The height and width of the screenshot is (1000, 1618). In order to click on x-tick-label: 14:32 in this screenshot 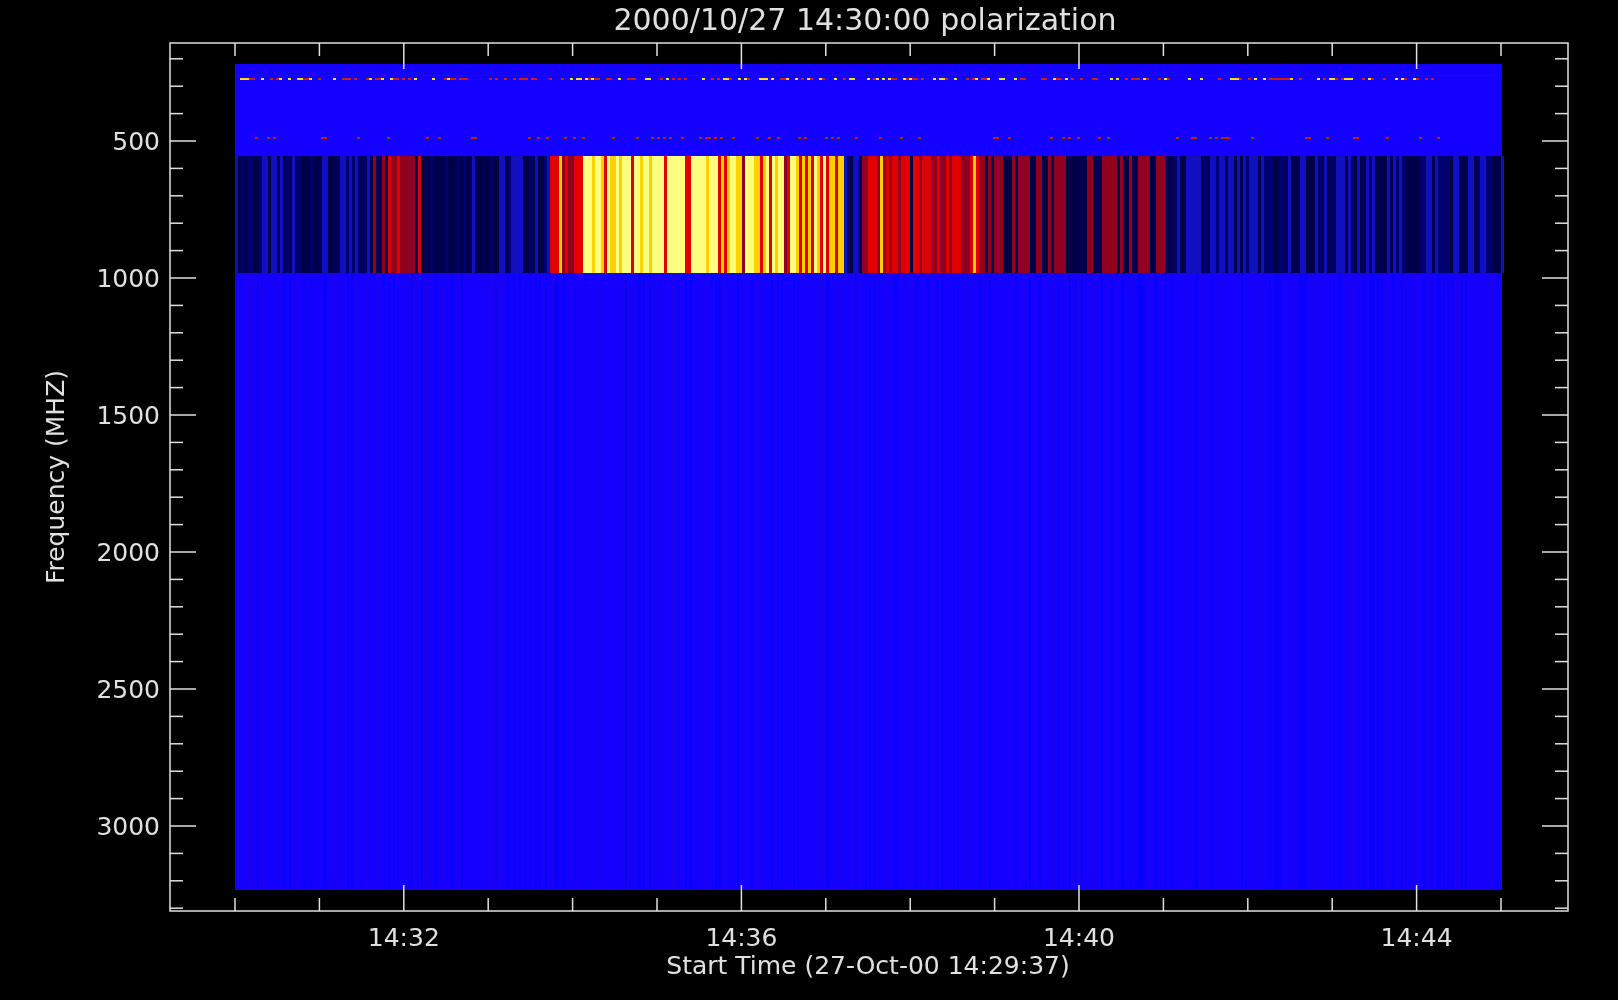, I will do `click(403, 937)`.